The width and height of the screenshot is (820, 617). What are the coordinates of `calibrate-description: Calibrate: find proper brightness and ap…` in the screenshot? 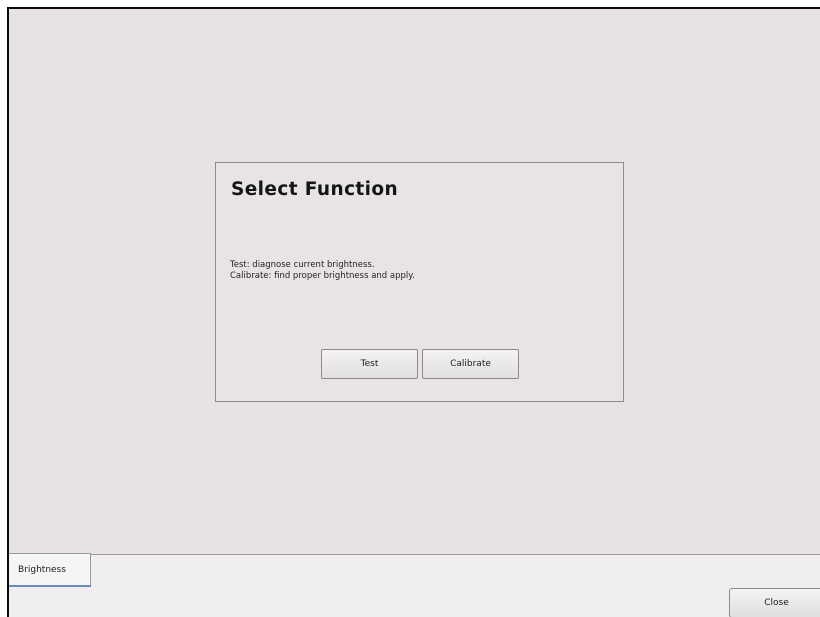 It's located at (322, 276).